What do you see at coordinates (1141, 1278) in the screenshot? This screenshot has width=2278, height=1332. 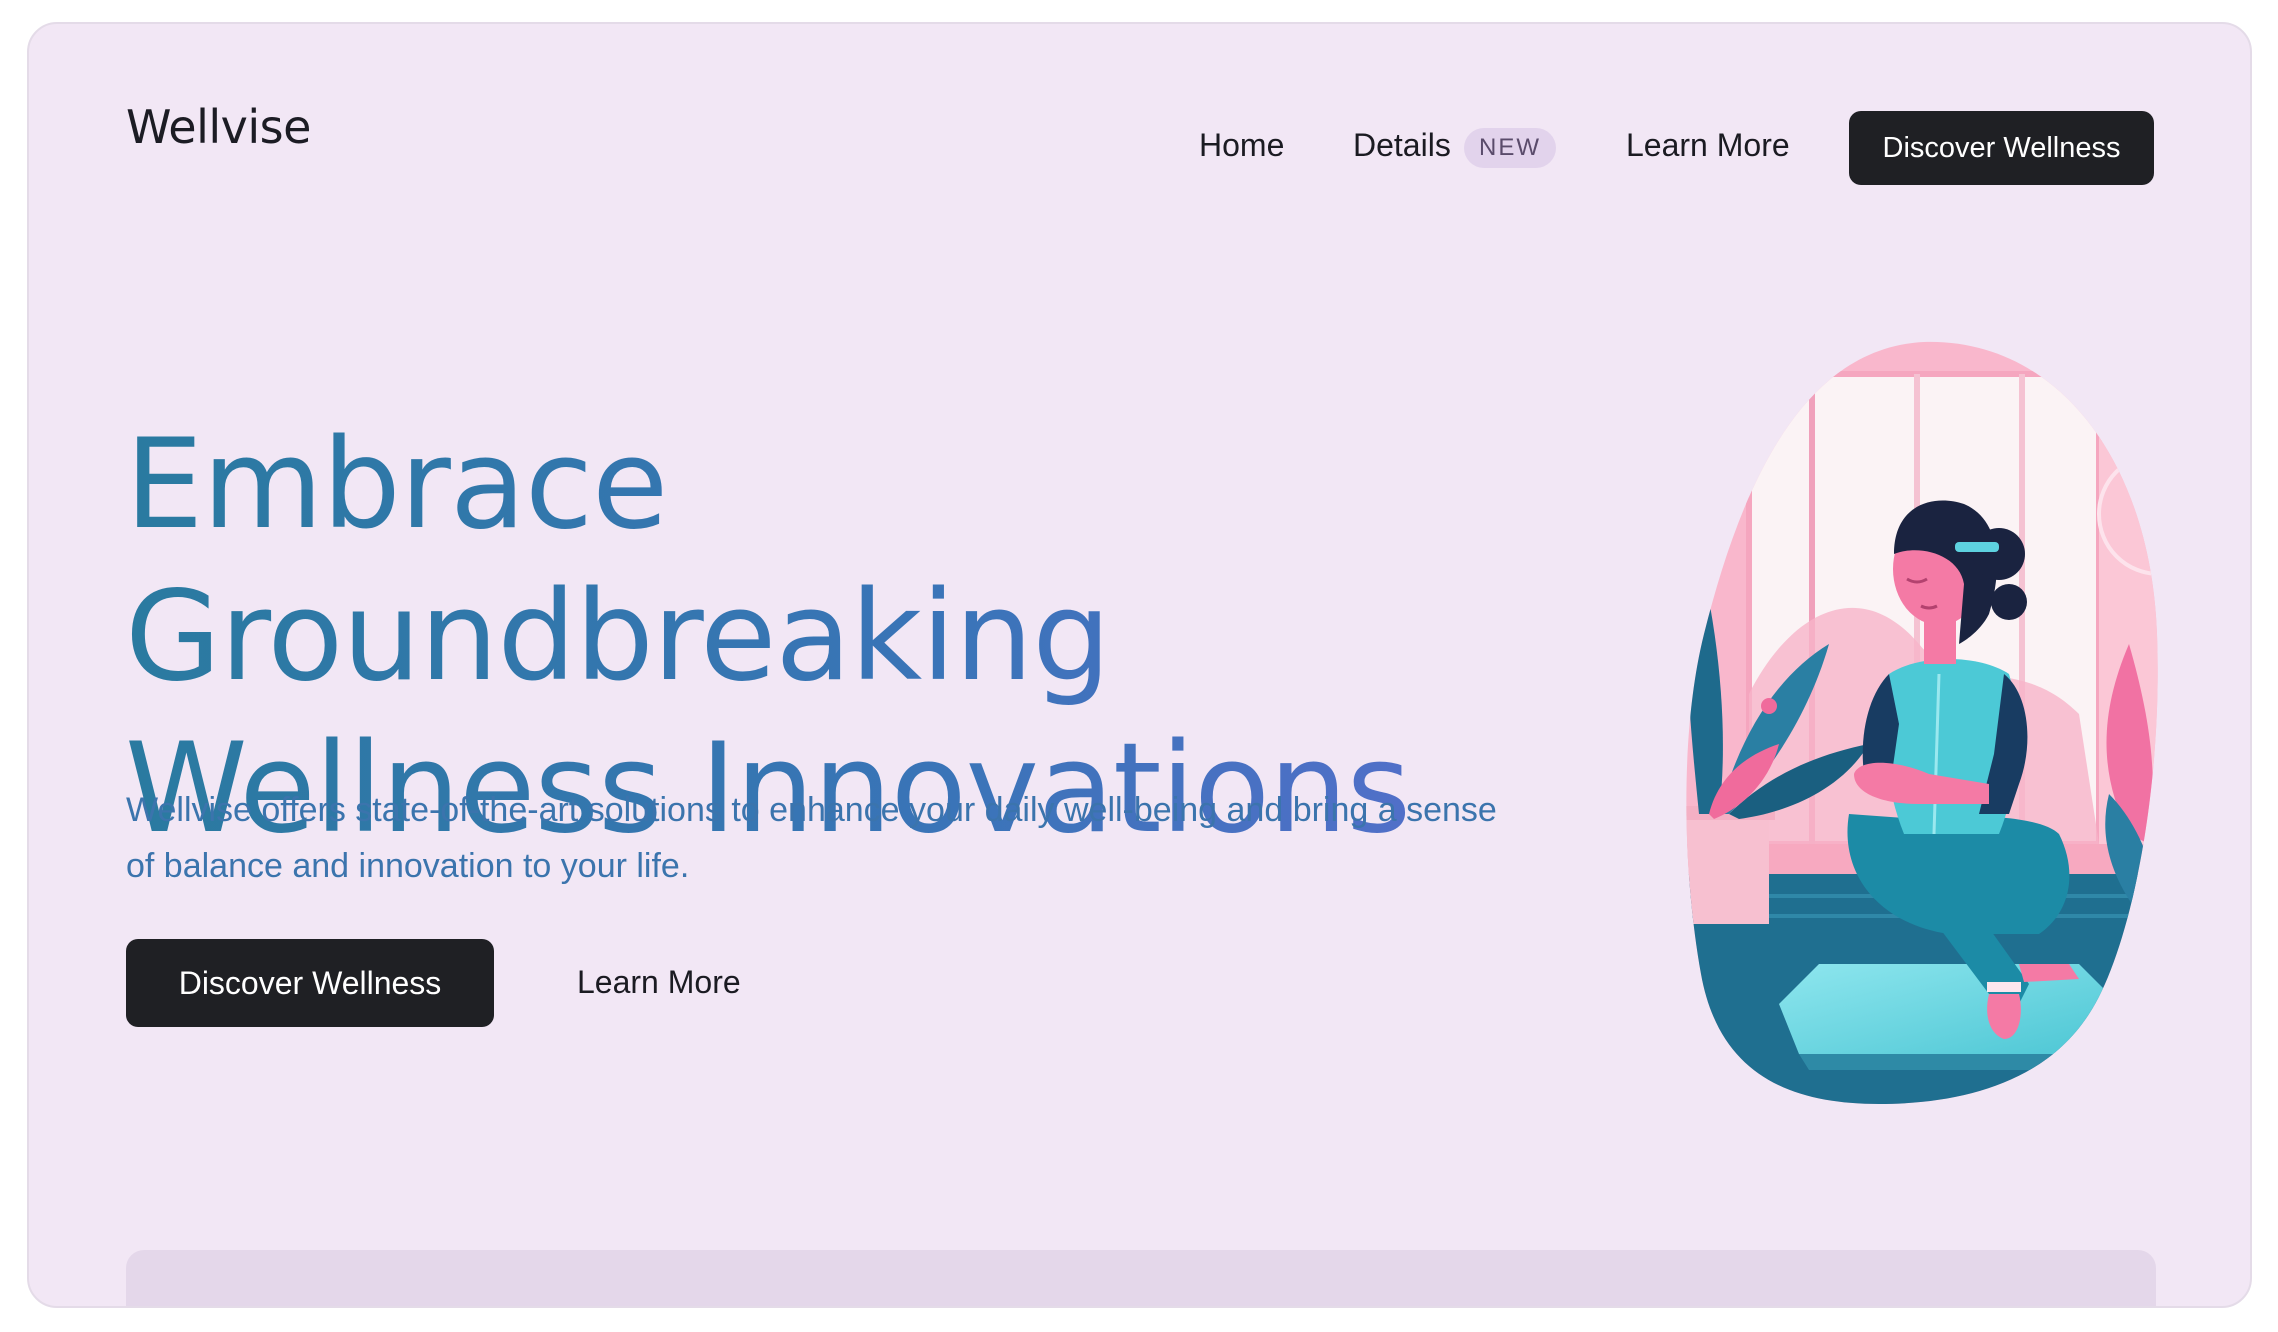 I see `next-section-panel` at bounding box center [1141, 1278].